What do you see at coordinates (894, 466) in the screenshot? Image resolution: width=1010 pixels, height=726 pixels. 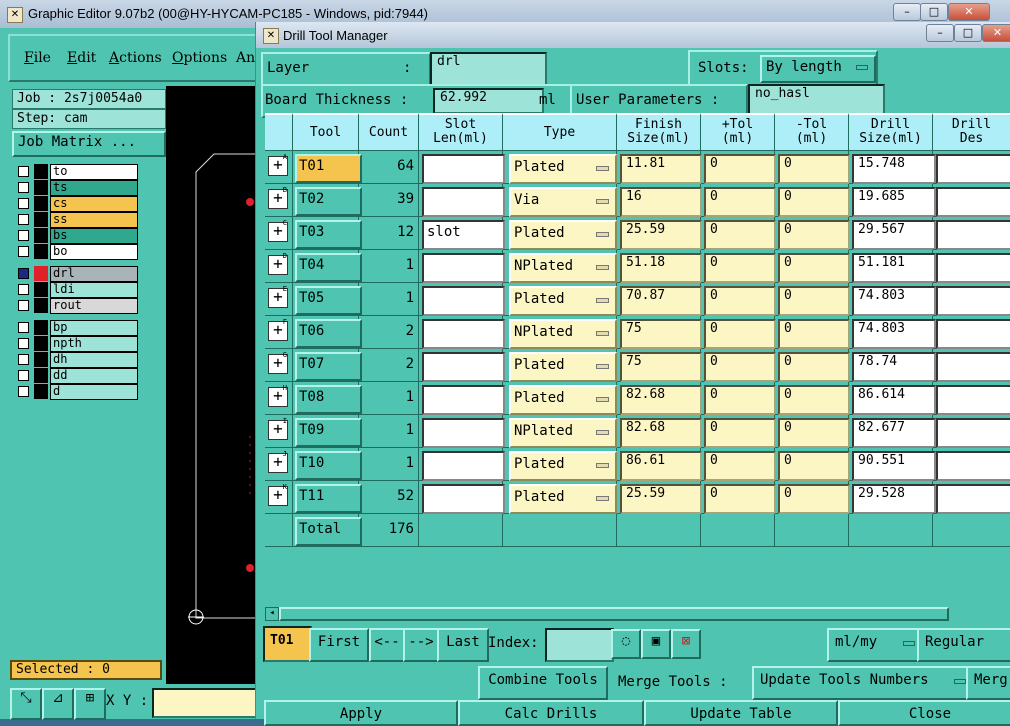 I see `drill-size-input: 90.551` at bounding box center [894, 466].